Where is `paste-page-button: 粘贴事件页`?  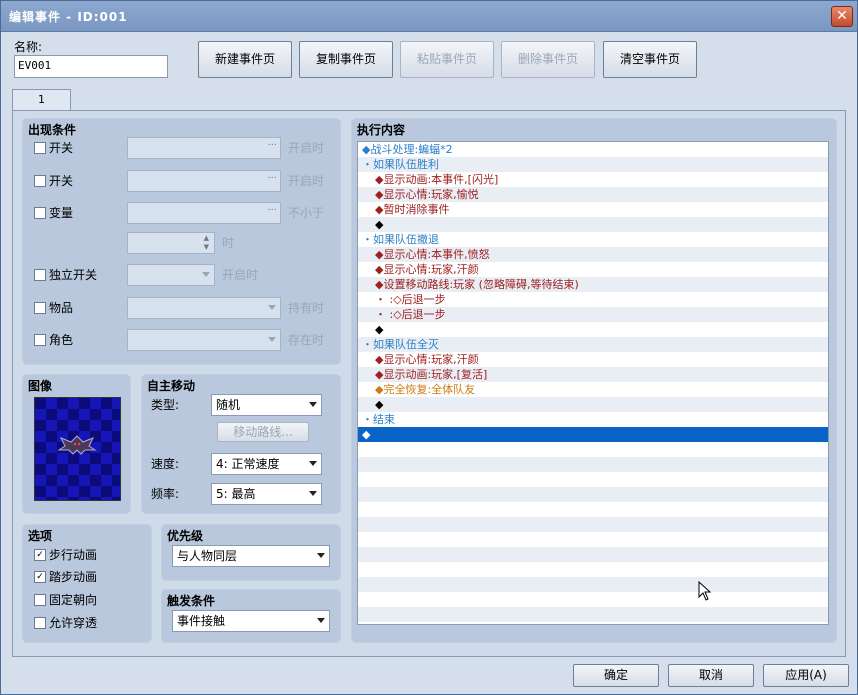
paste-page-button: 粘贴事件页 is located at coordinates (447, 59).